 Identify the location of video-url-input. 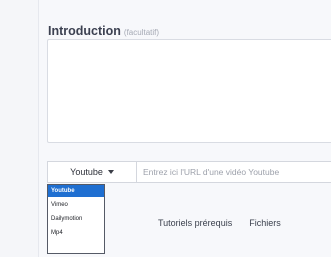
(234, 172).